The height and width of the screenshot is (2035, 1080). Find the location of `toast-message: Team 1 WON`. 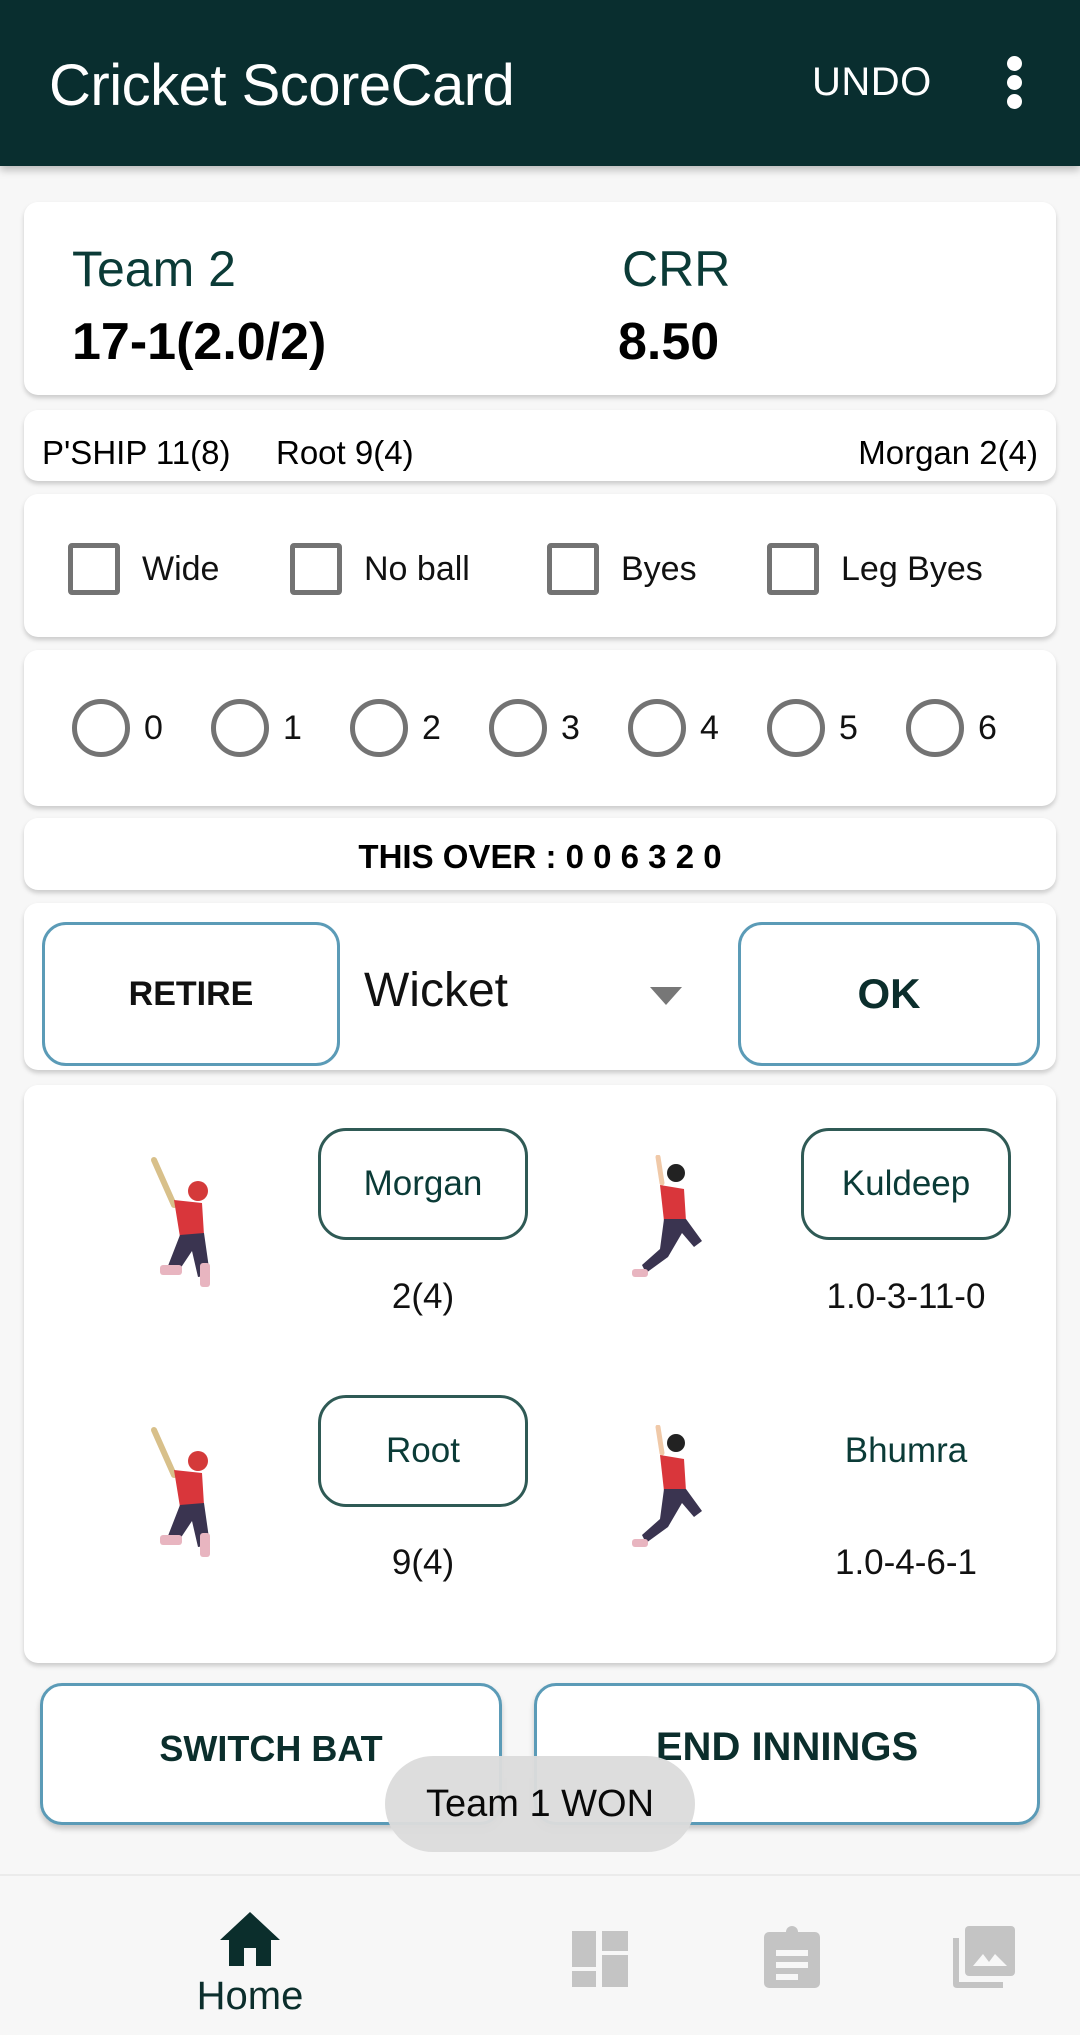

toast-message: Team 1 WON is located at coordinates (540, 1804).